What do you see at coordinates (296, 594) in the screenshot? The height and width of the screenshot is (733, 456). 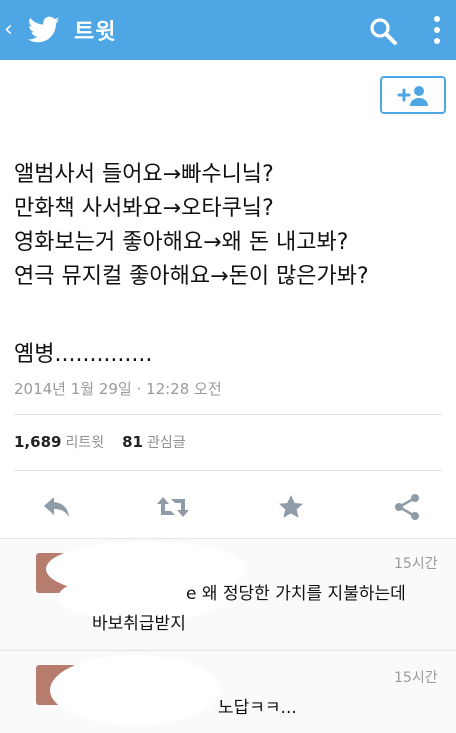 I see `reply-text: e 왜 정당한 가치를 지불하는데` at bounding box center [296, 594].